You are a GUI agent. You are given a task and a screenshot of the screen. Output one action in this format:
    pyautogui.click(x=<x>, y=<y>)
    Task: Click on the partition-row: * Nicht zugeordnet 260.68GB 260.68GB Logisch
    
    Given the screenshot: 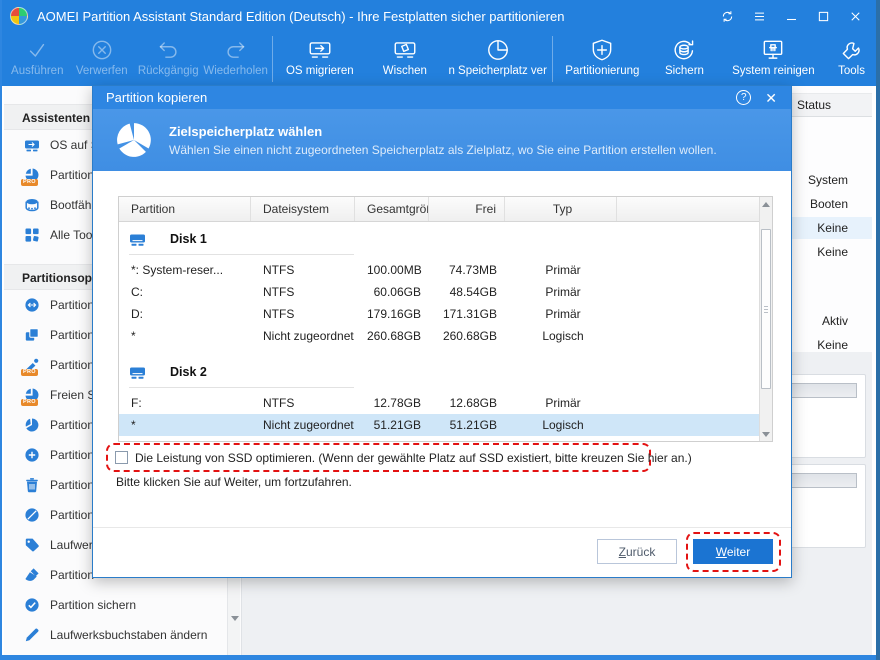 What is the action you would take?
    pyautogui.click(x=439, y=336)
    